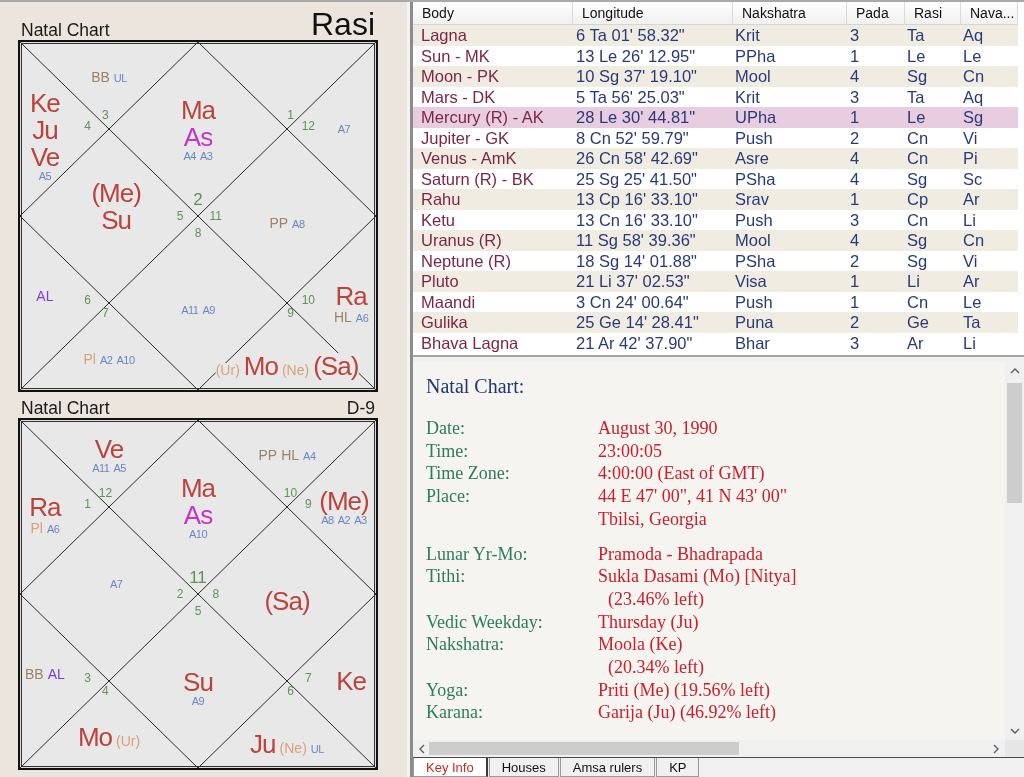 The width and height of the screenshot is (1024, 777). What do you see at coordinates (933, 13) in the screenshot?
I see `column-header: Rasi` at bounding box center [933, 13].